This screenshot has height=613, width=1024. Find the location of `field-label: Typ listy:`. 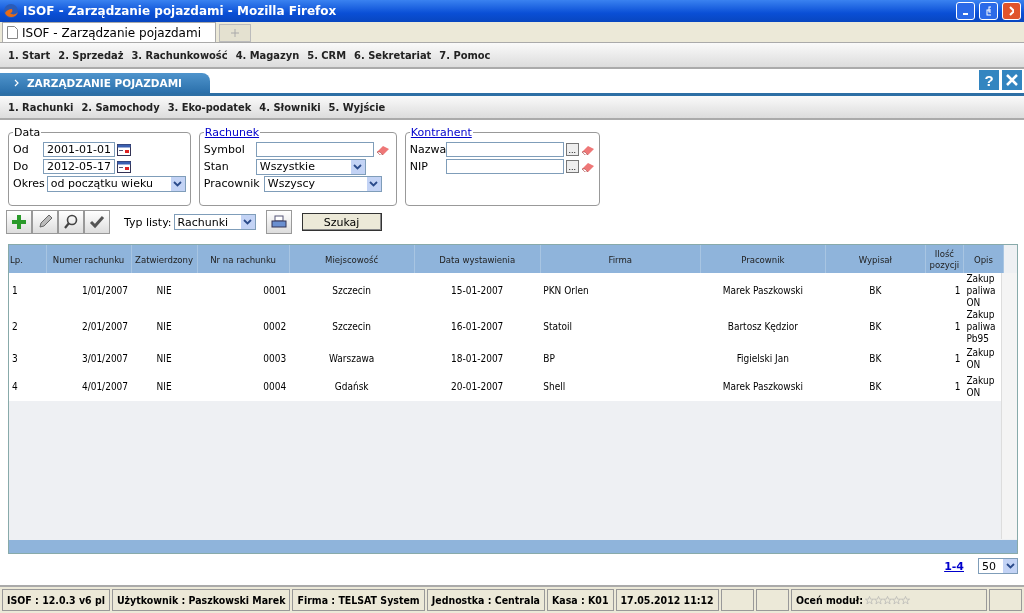

field-label: Typ listy: is located at coordinates (148, 222).